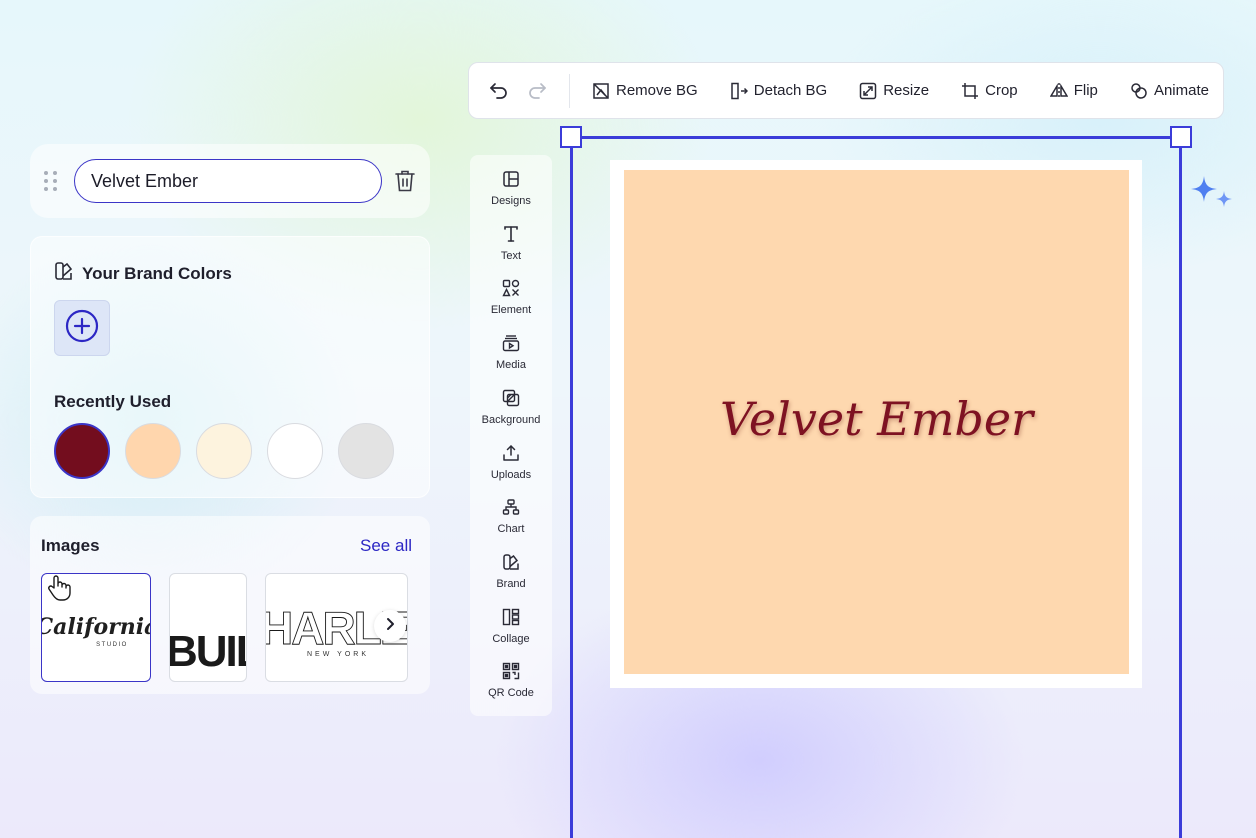 The height and width of the screenshot is (838, 1256). I want to click on hand-cursor-icon, so click(59, 588).